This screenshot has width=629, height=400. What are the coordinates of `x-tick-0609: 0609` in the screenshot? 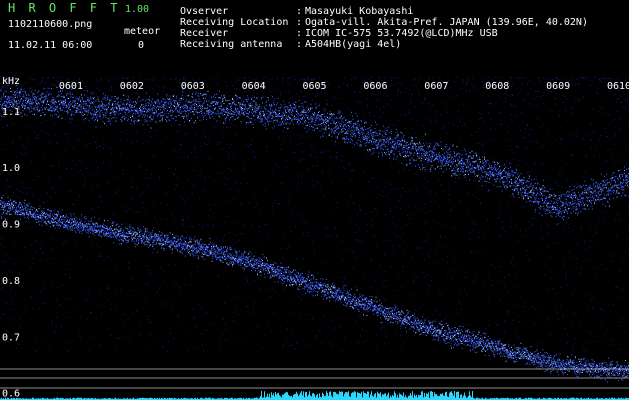 It's located at (558, 86).